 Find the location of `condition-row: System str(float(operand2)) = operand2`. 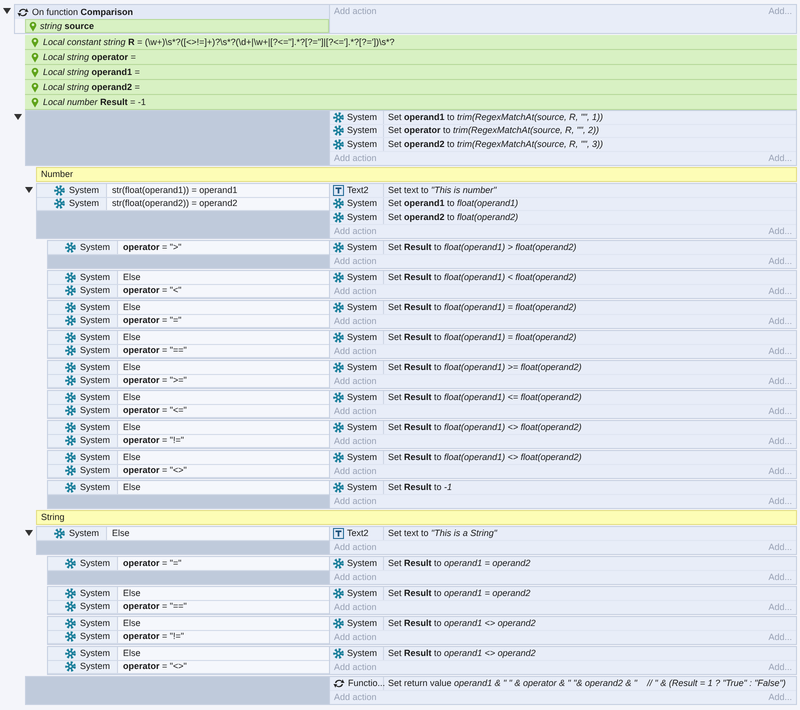

condition-row: System str(float(operand2)) = operand2 is located at coordinates (183, 204).